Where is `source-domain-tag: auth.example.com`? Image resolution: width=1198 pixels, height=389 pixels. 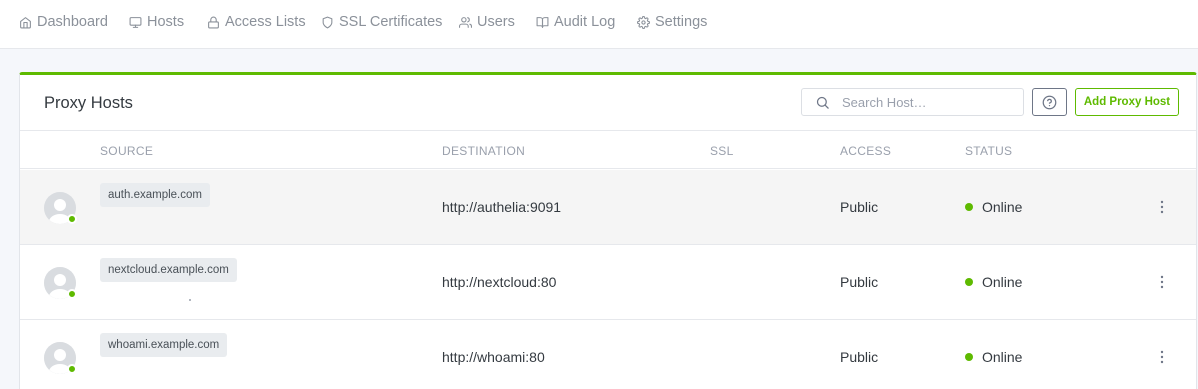
source-domain-tag: auth.example.com is located at coordinates (155, 195).